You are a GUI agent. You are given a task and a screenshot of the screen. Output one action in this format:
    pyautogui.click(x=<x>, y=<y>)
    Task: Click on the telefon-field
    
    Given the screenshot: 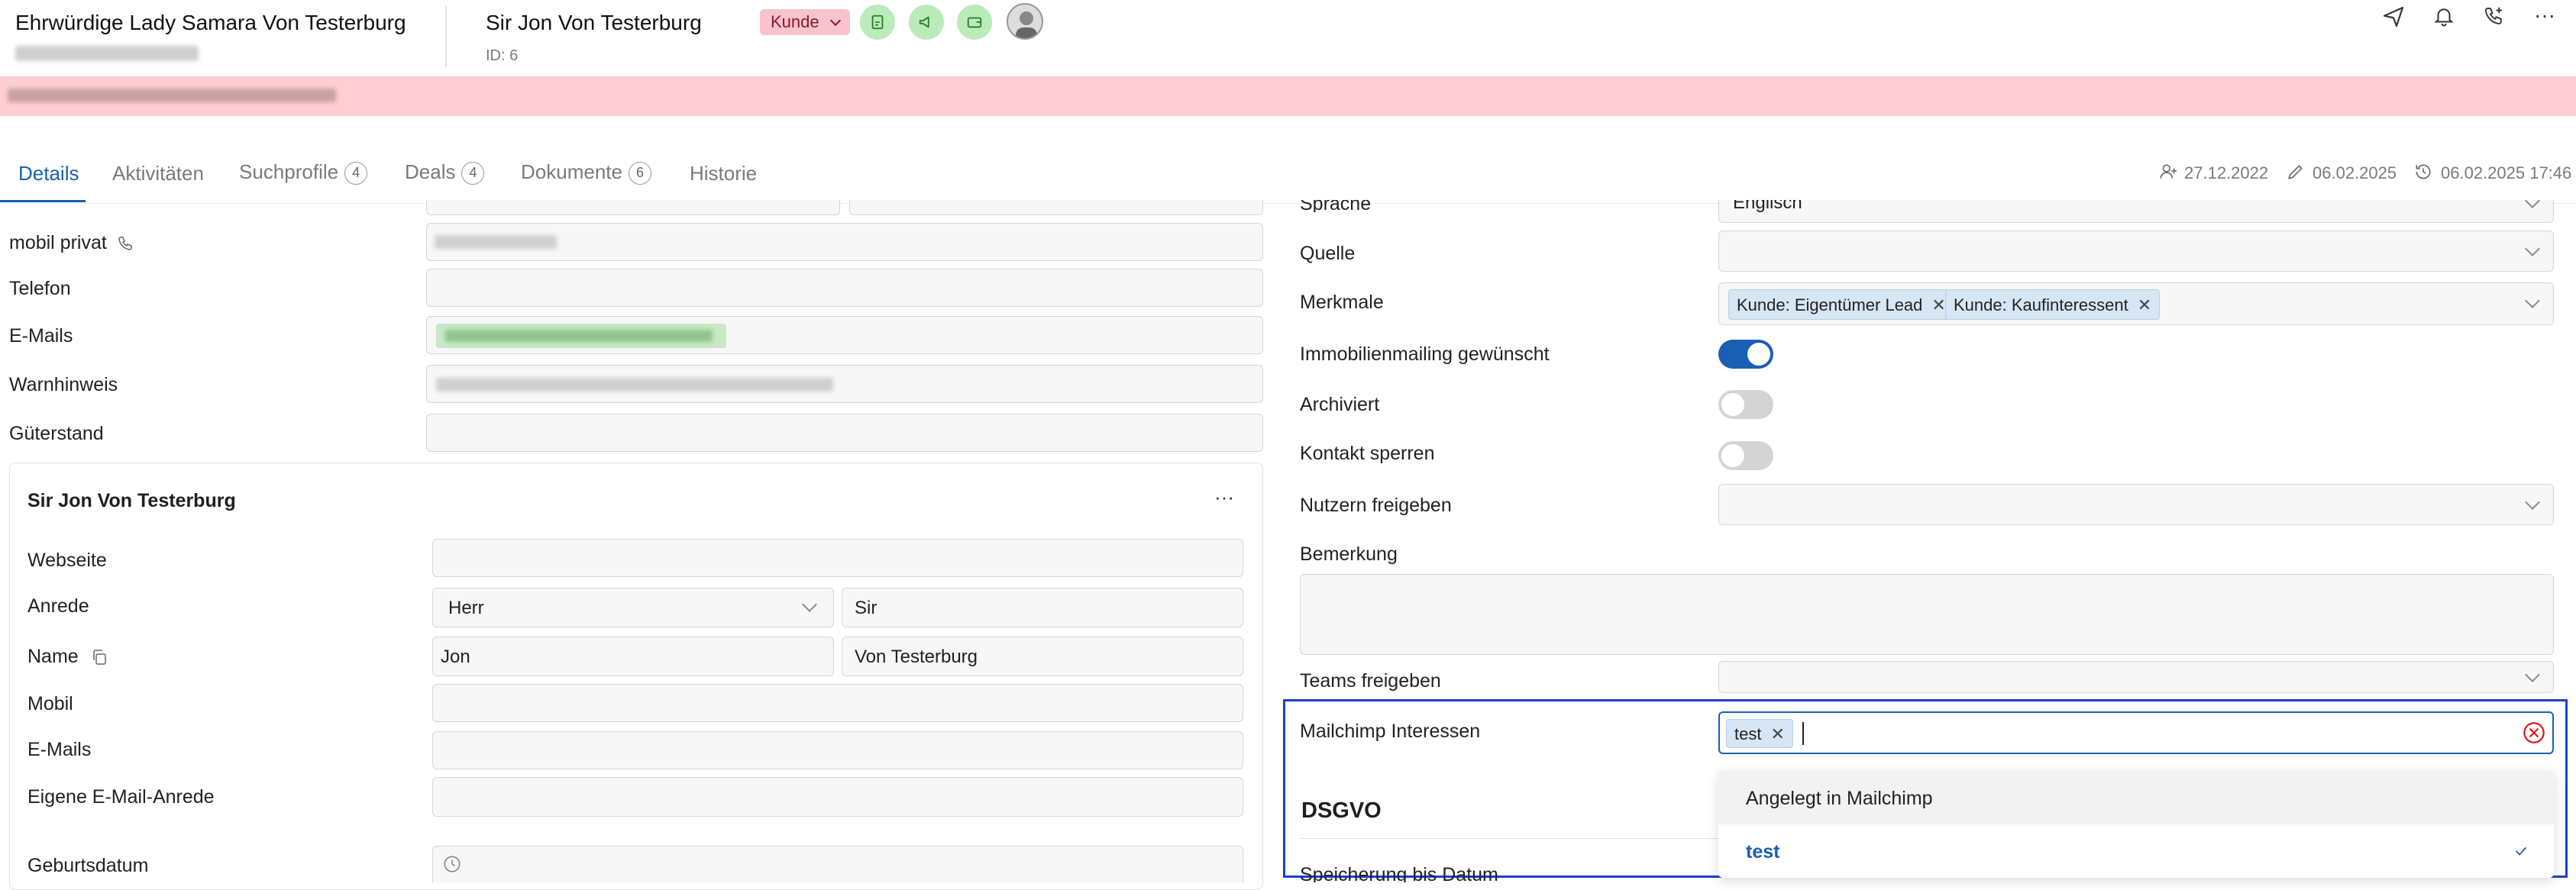 What is the action you would take?
    pyautogui.click(x=844, y=288)
    